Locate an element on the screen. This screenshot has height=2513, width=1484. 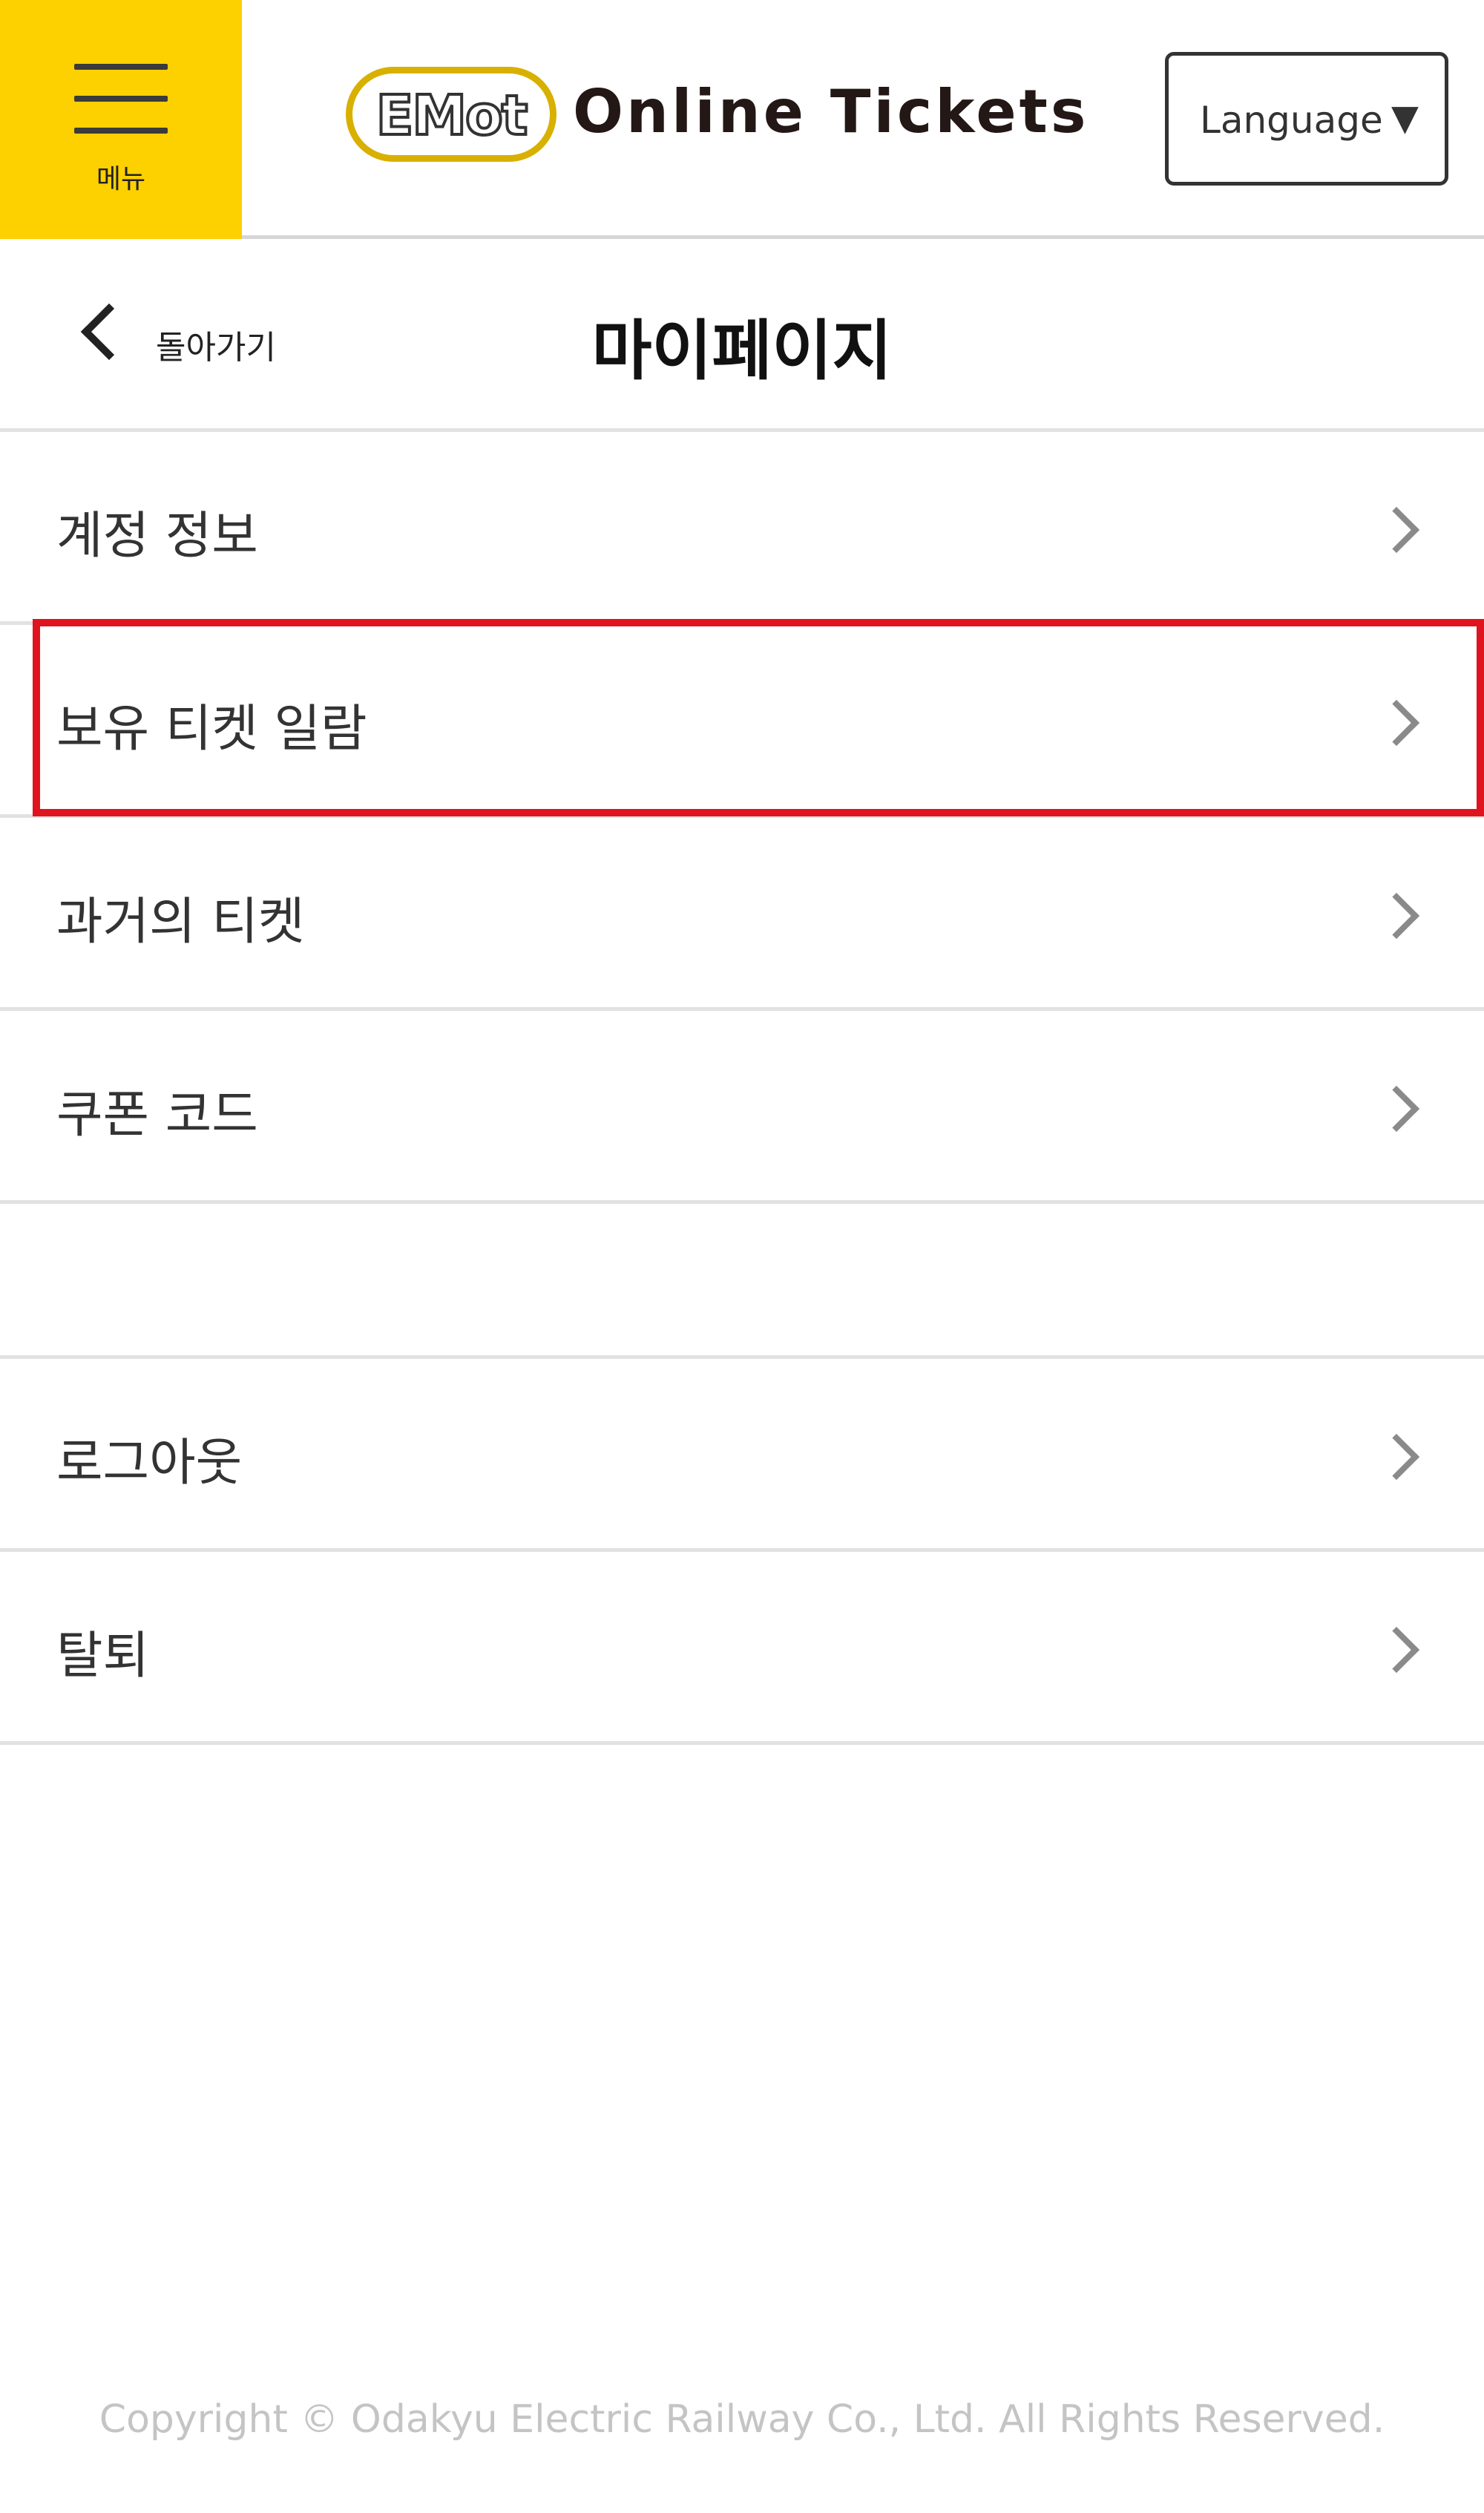
app-header: 메뉴 EMot Online Tickets Language ▼ is located at coordinates (742, 119).